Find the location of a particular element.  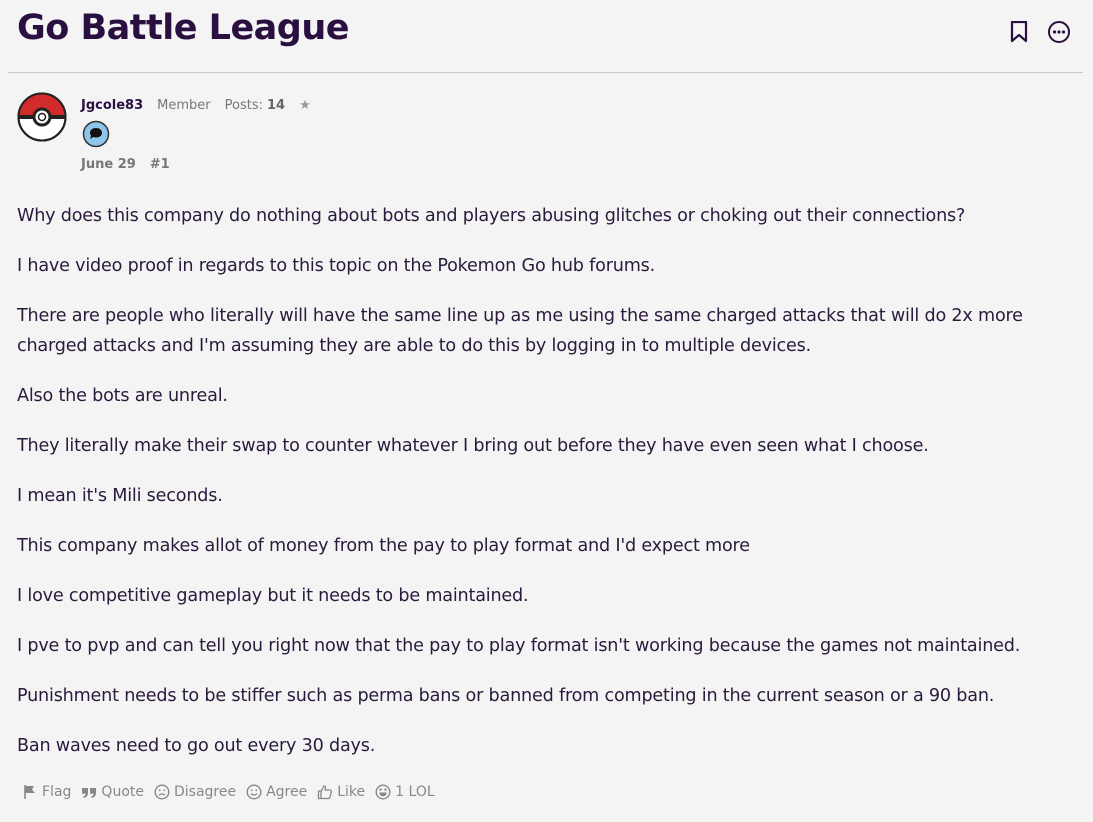

bookmark-icon is located at coordinates (1019, 32).